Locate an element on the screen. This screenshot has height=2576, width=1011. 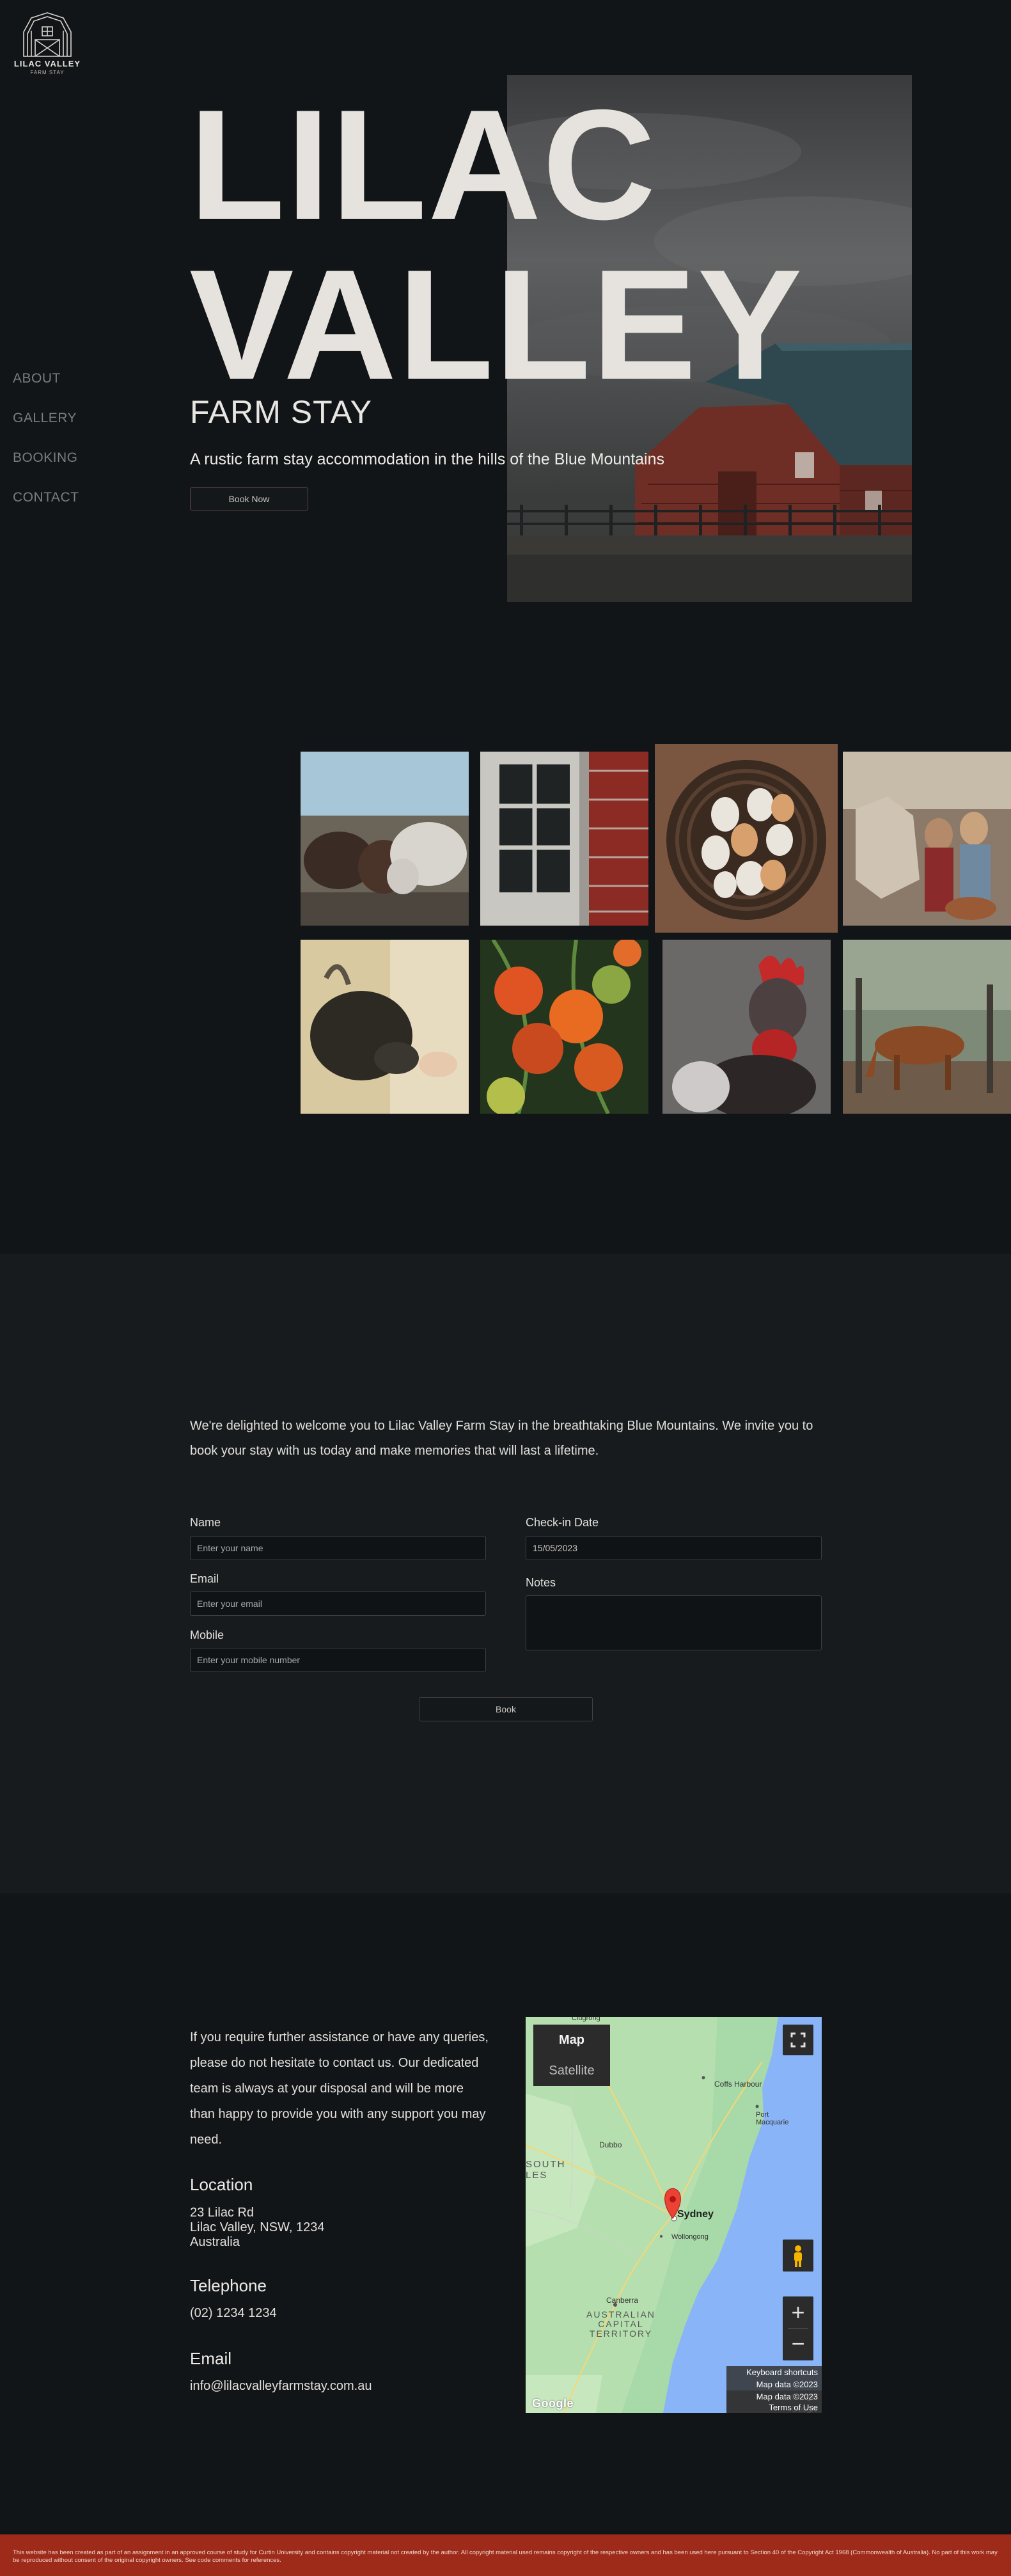
map-terms-link: Terms of Use is located at coordinates (774, 2408).